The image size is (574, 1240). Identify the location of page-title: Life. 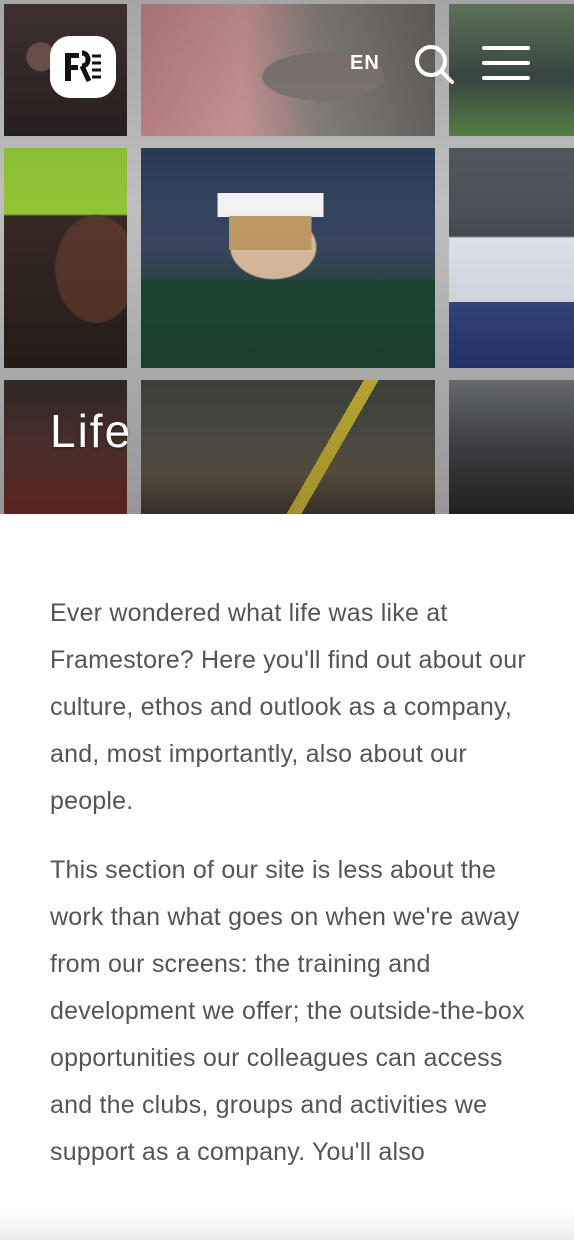
(91, 431).